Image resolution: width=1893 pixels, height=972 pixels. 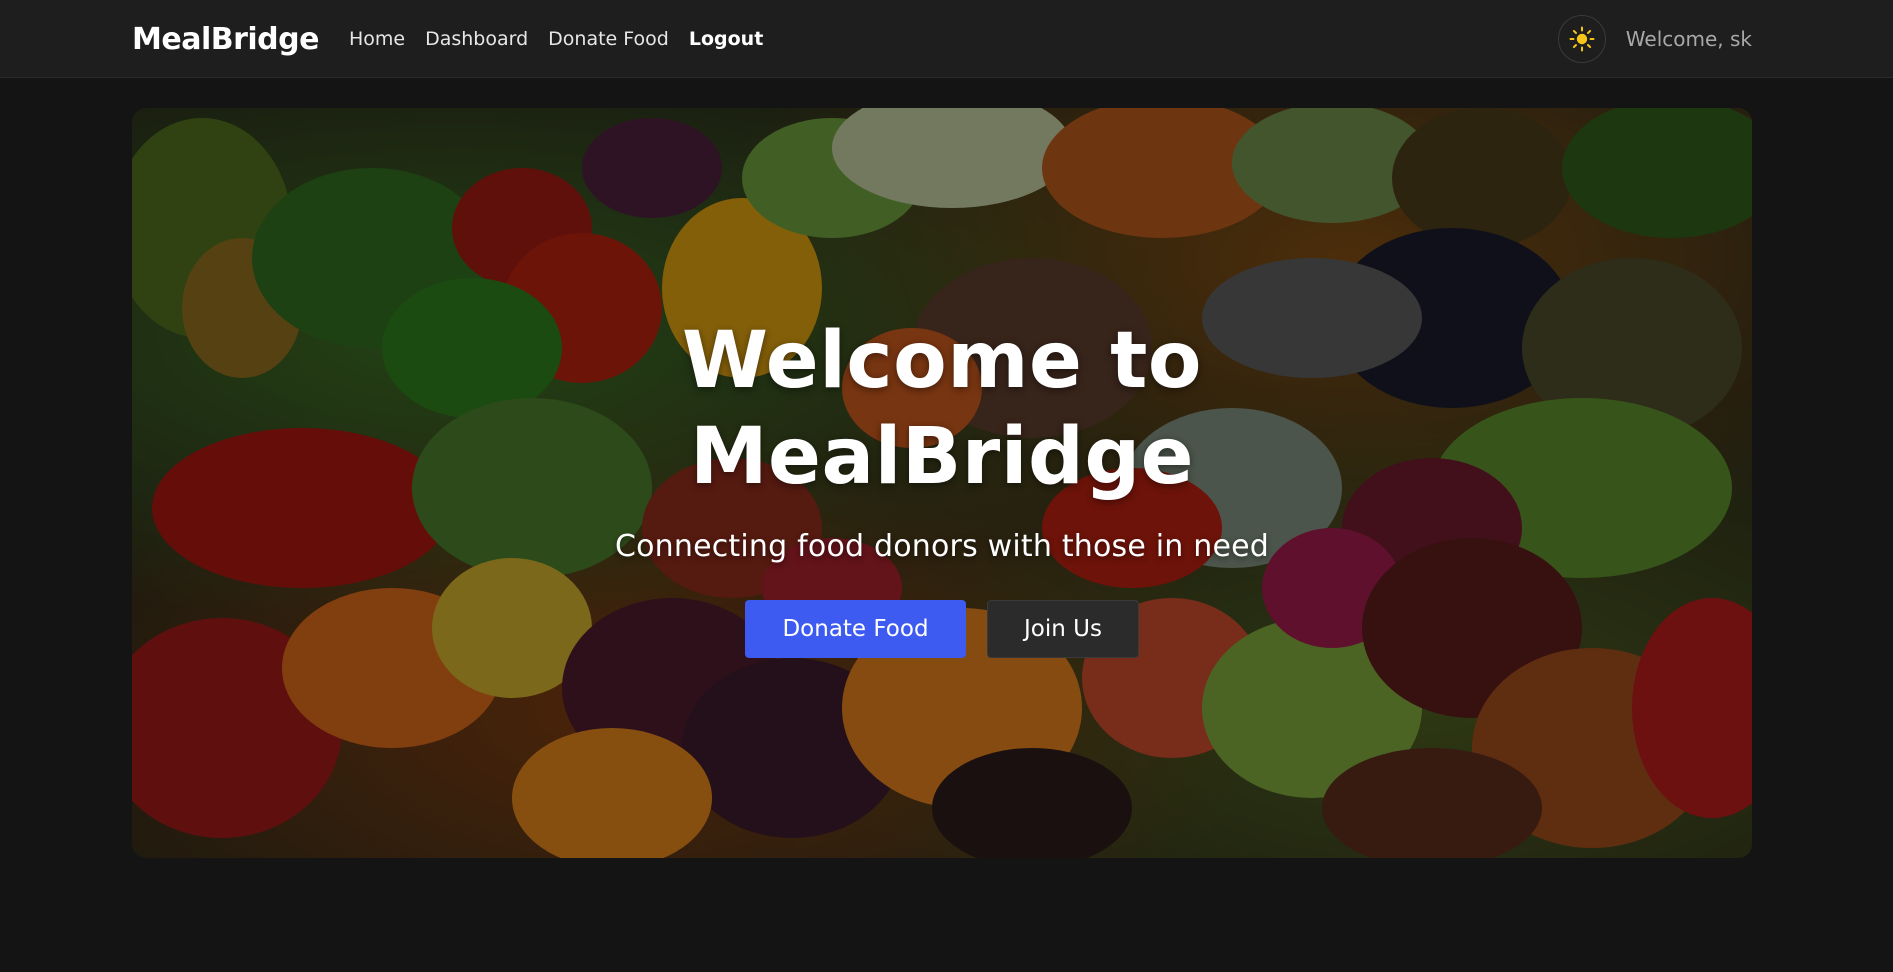 I want to click on join-us-button: Join Us, so click(x=1063, y=629).